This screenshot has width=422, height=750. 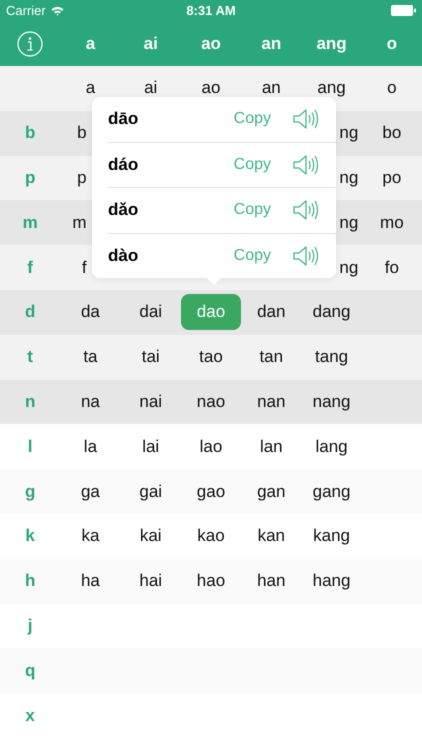 I want to click on syllable-cell: da, so click(x=90, y=312).